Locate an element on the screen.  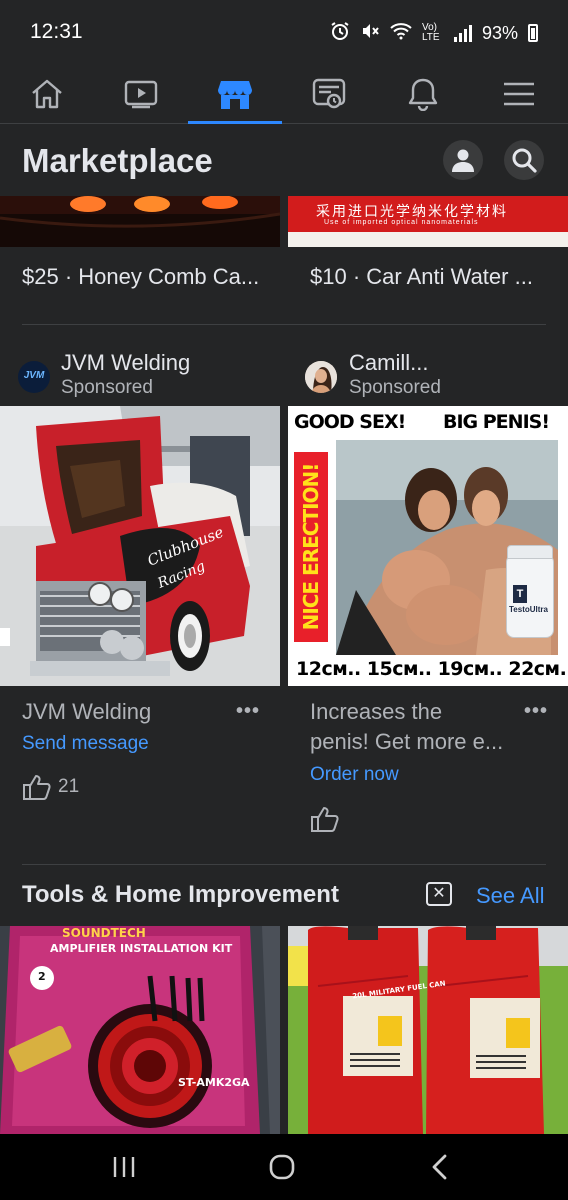
close-icon: ✕ is located at coordinates (439, 893).